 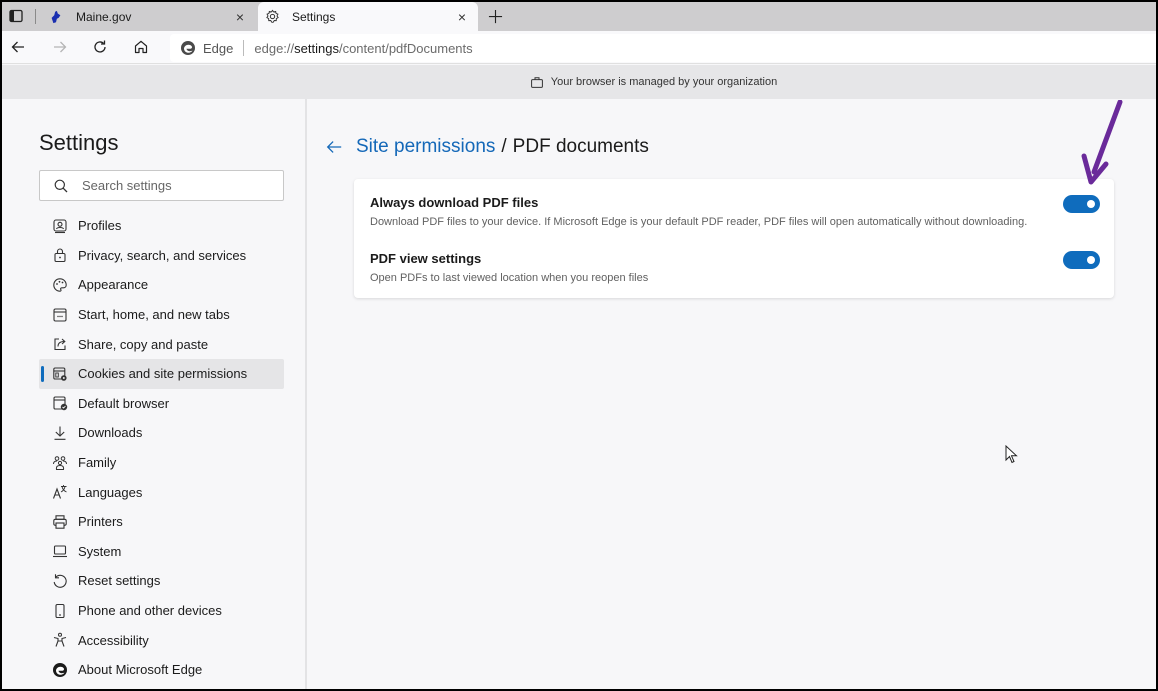 I want to click on tab-settings: Settings ×, so click(x=368, y=16).